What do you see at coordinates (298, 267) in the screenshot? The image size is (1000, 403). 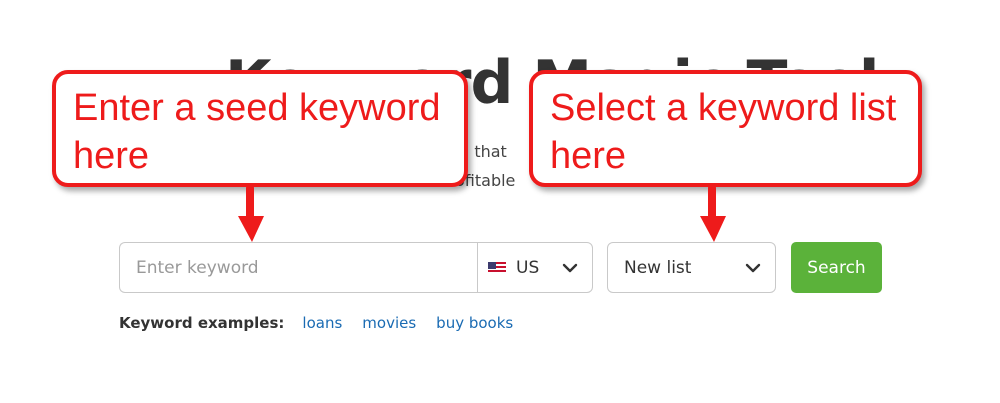 I see `keyword-input` at bounding box center [298, 267].